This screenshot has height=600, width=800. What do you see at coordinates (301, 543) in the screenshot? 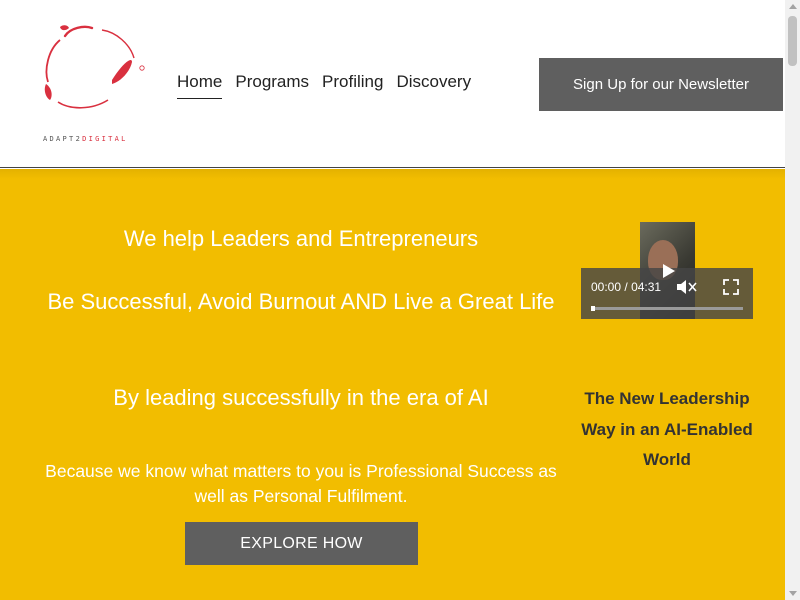
I see `explore-how-button: EXPLORE HOW` at bounding box center [301, 543].